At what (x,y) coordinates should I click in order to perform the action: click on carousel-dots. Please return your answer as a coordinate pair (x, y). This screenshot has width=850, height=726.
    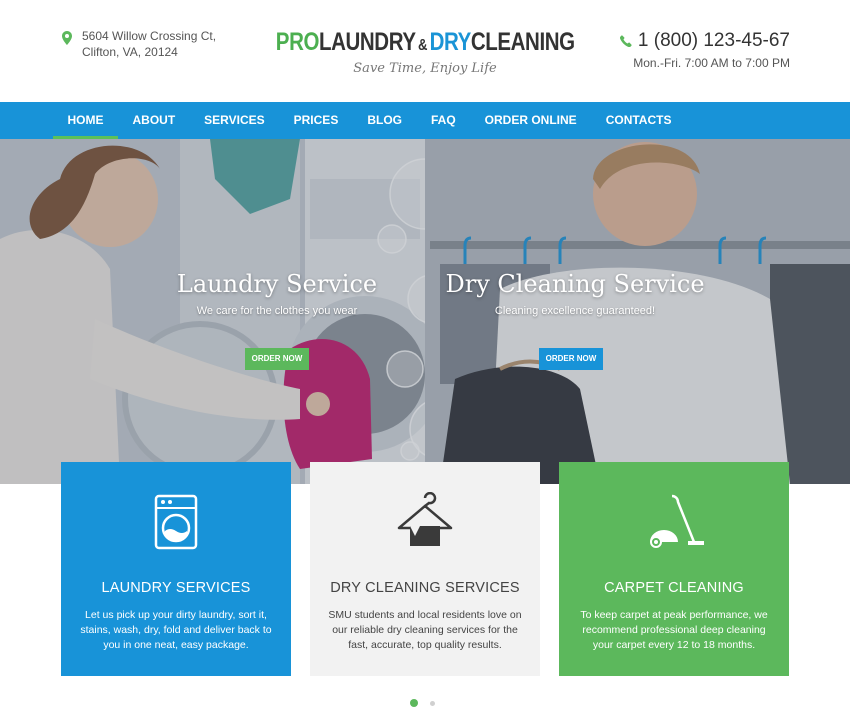
    Looking at the image, I should click on (422, 703).